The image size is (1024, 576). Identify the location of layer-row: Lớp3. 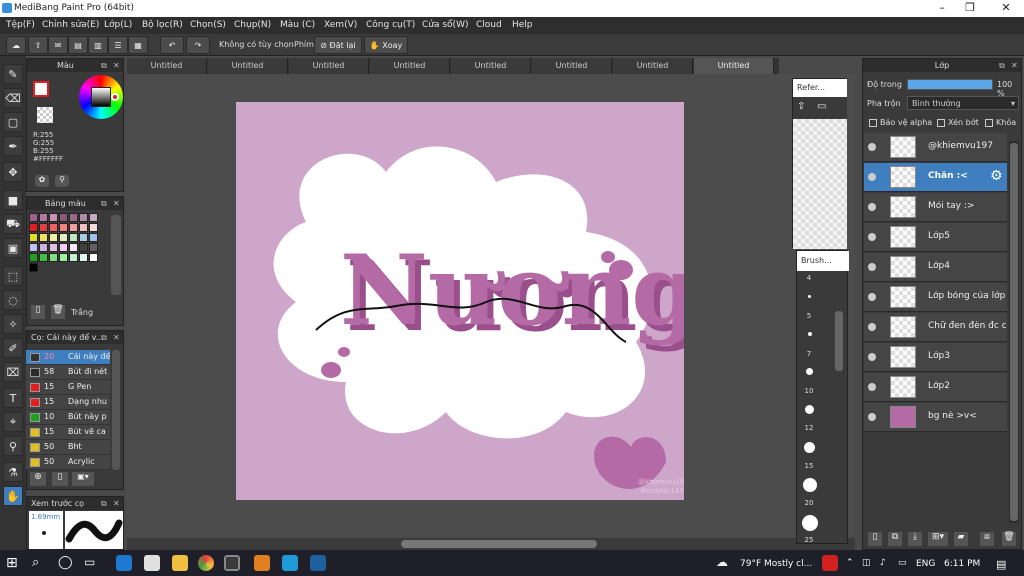
(935, 357).